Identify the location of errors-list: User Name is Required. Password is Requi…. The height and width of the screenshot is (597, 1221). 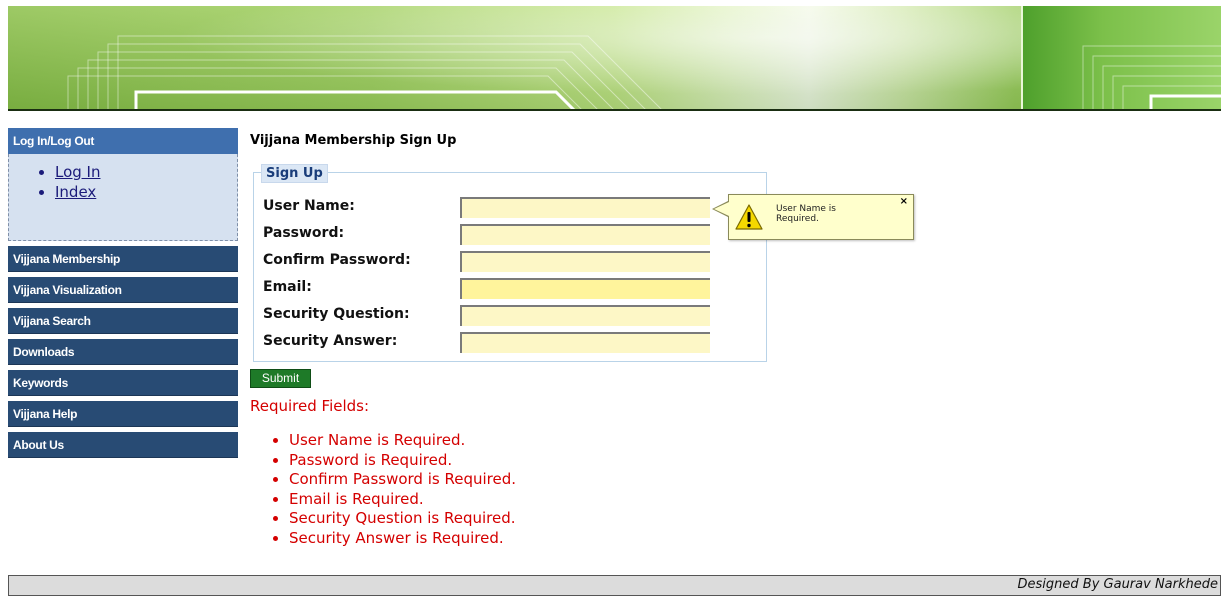
(395, 490).